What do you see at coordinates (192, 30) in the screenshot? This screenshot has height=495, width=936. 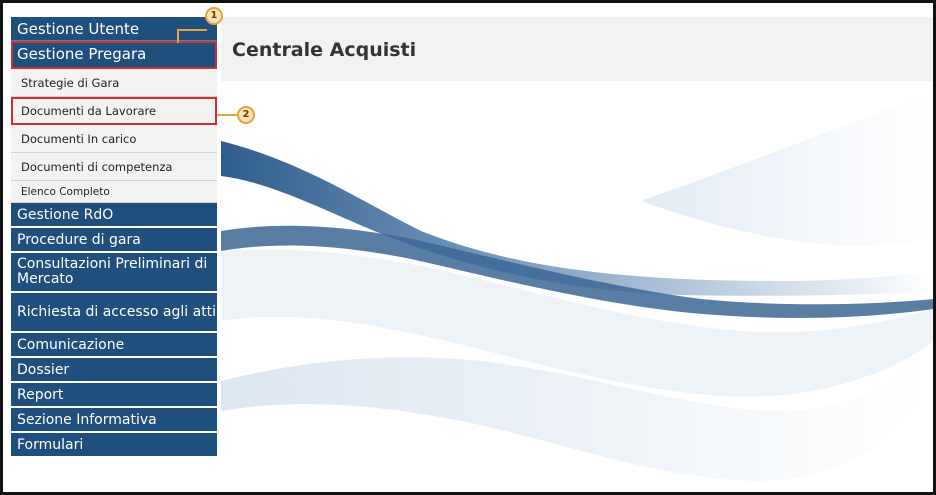 I see `callout-1-line-h` at bounding box center [192, 30].